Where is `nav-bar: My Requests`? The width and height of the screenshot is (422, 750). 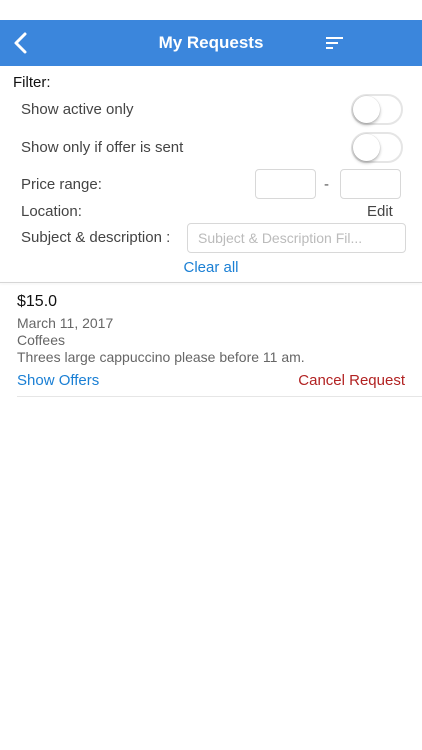
nav-bar: My Requests is located at coordinates (211, 43).